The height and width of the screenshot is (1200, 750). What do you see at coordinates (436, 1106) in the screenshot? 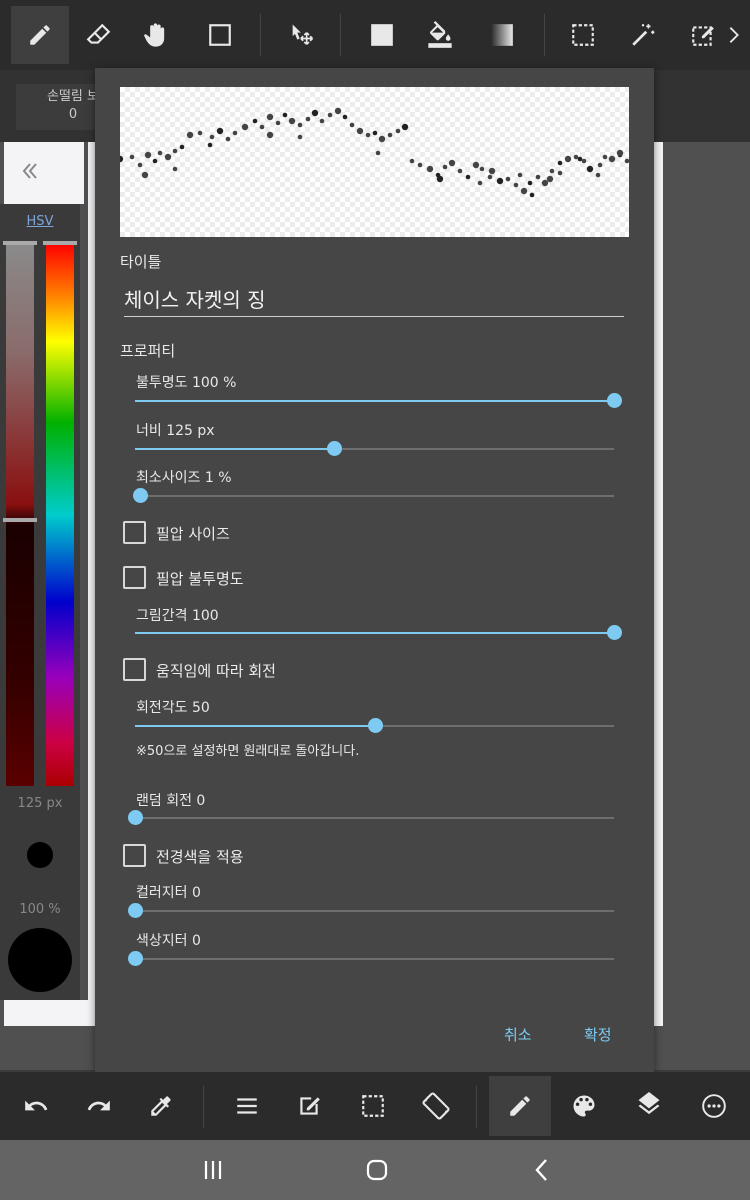
I see `rotate-screen-button` at bounding box center [436, 1106].